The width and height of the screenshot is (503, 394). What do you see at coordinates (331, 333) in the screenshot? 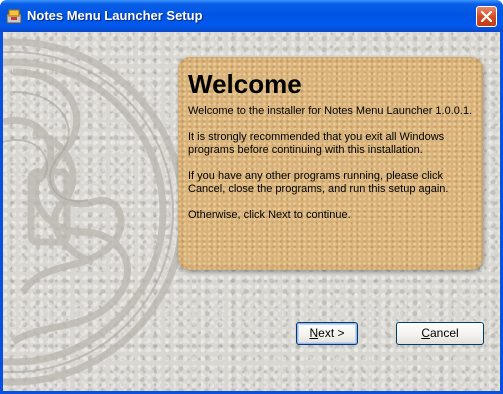
I see `next-label: ext >` at bounding box center [331, 333].